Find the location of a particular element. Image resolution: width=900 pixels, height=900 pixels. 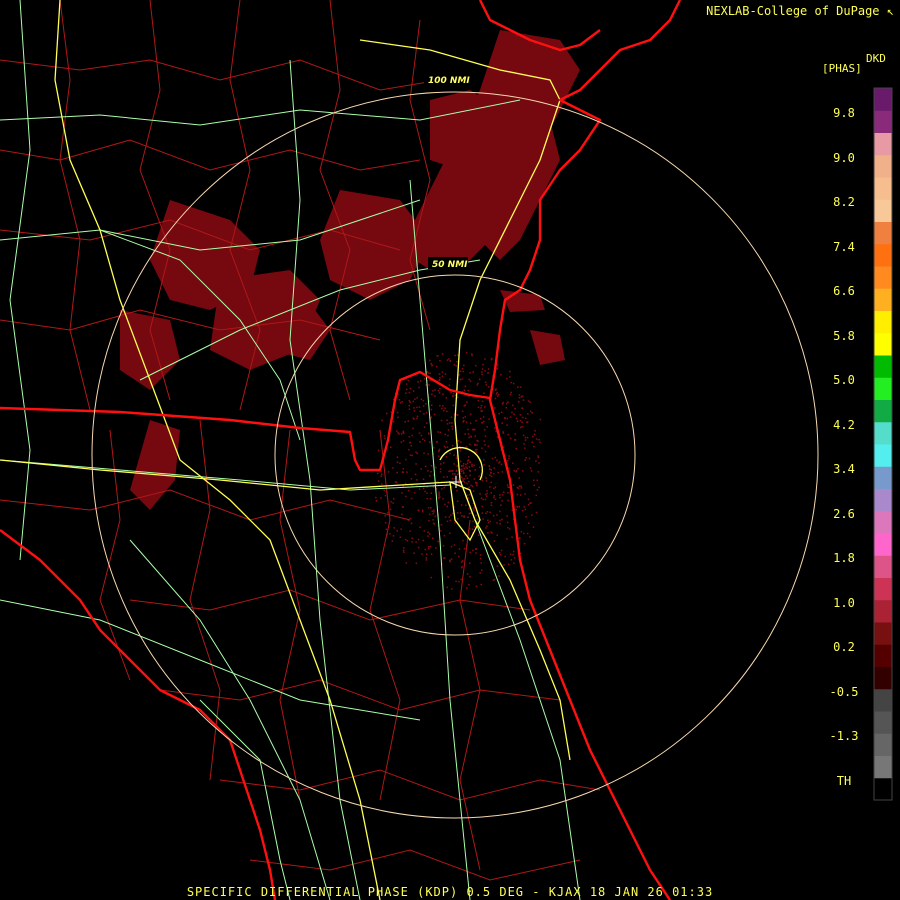

credit-label: NEXLAB-College of DuPage ↖ is located at coordinates (800, 11).